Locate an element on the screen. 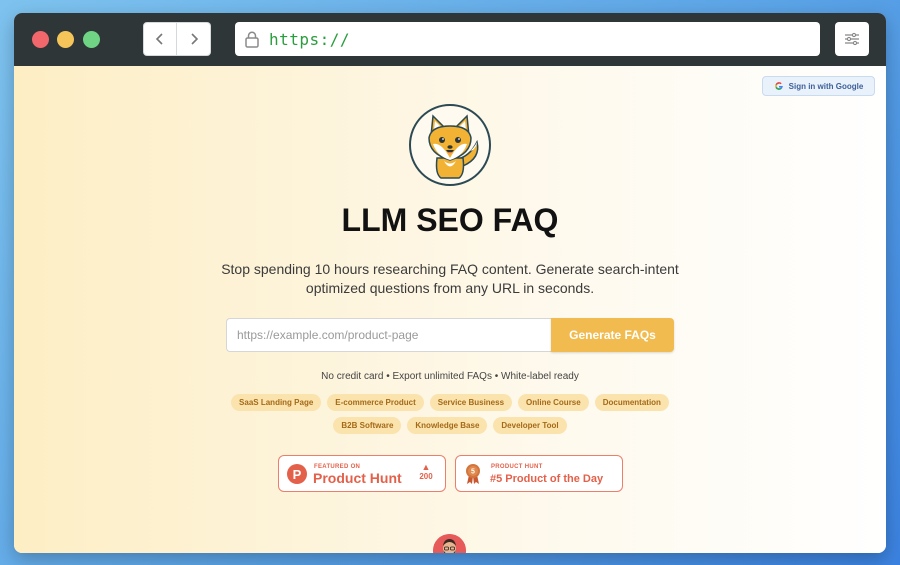 The height and width of the screenshot is (565, 900). back-icon is located at coordinates (159, 39).